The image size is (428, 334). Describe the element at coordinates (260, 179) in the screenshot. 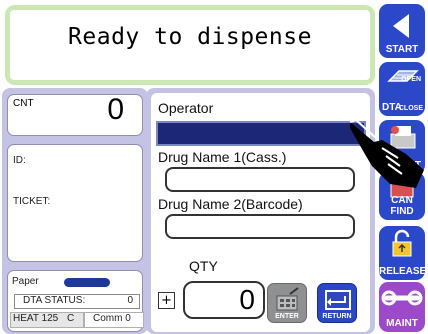

I see `drug-name-1-input` at that location.